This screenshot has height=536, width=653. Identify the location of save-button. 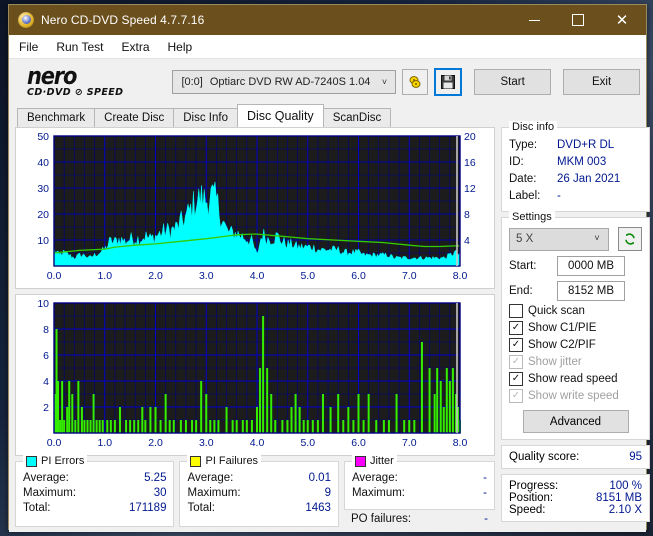
(448, 82).